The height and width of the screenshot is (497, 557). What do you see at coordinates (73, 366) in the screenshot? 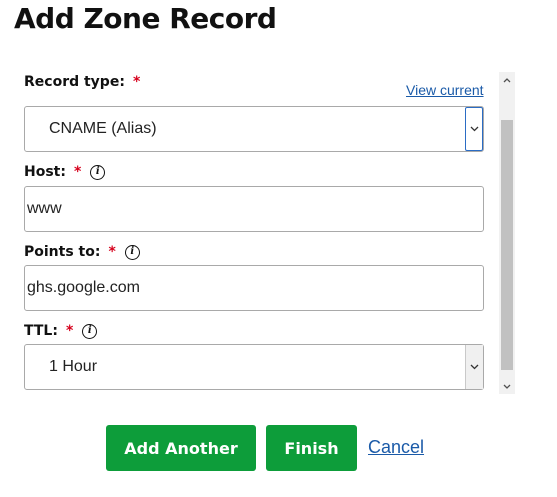
I see `ttl-selected-value: 1 Hour` at bounding box center [73, 366].